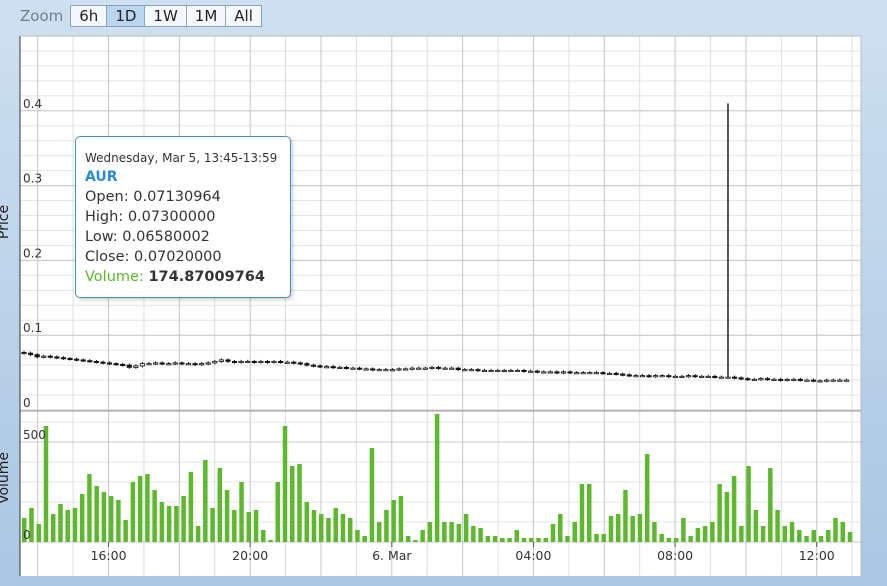 This screenshot has height=586, width=887. I want to click on price-tick-label: 0.2, so click(32, 253).